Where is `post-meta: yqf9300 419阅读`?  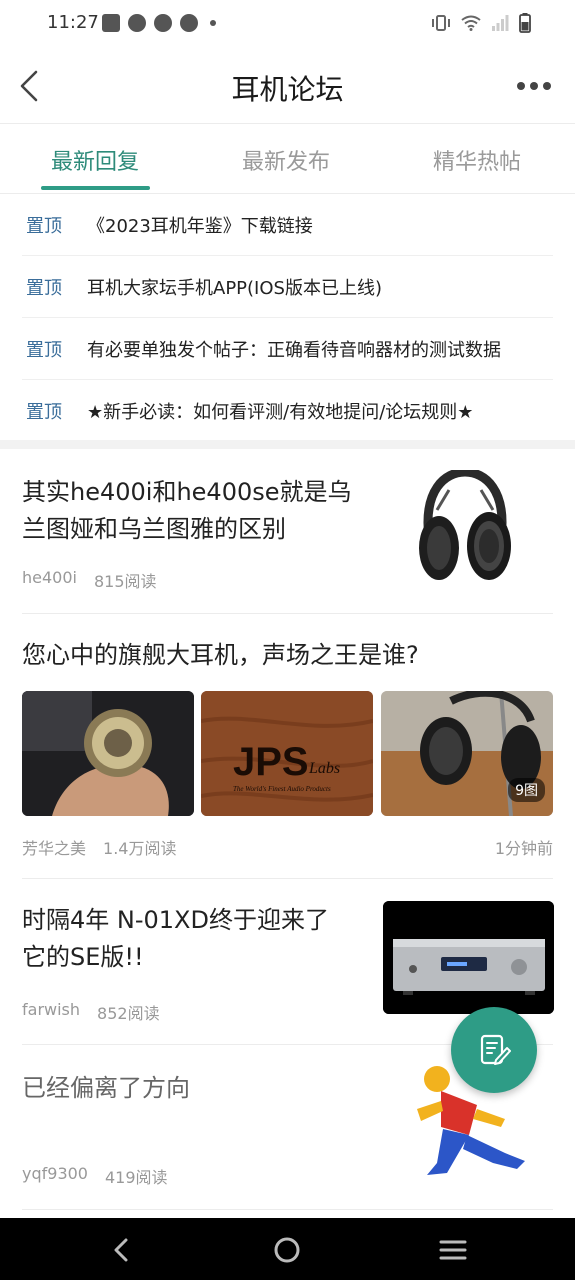
post-meta: yqf9300 419阅读 is located at coordinates (95, 1176).